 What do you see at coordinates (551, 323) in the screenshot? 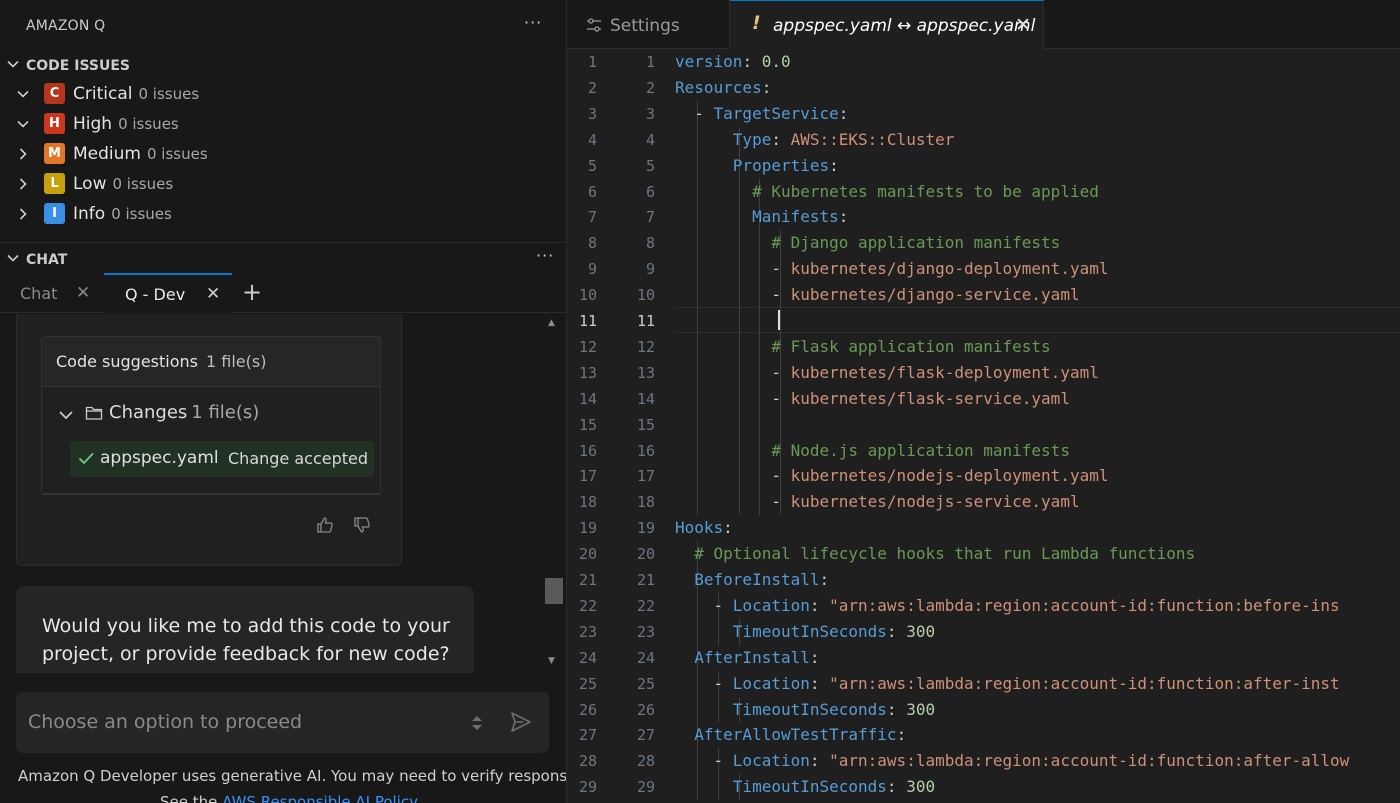
I see `scroll-up-arrow-icon: ▲` at bounding box center [551, 323].